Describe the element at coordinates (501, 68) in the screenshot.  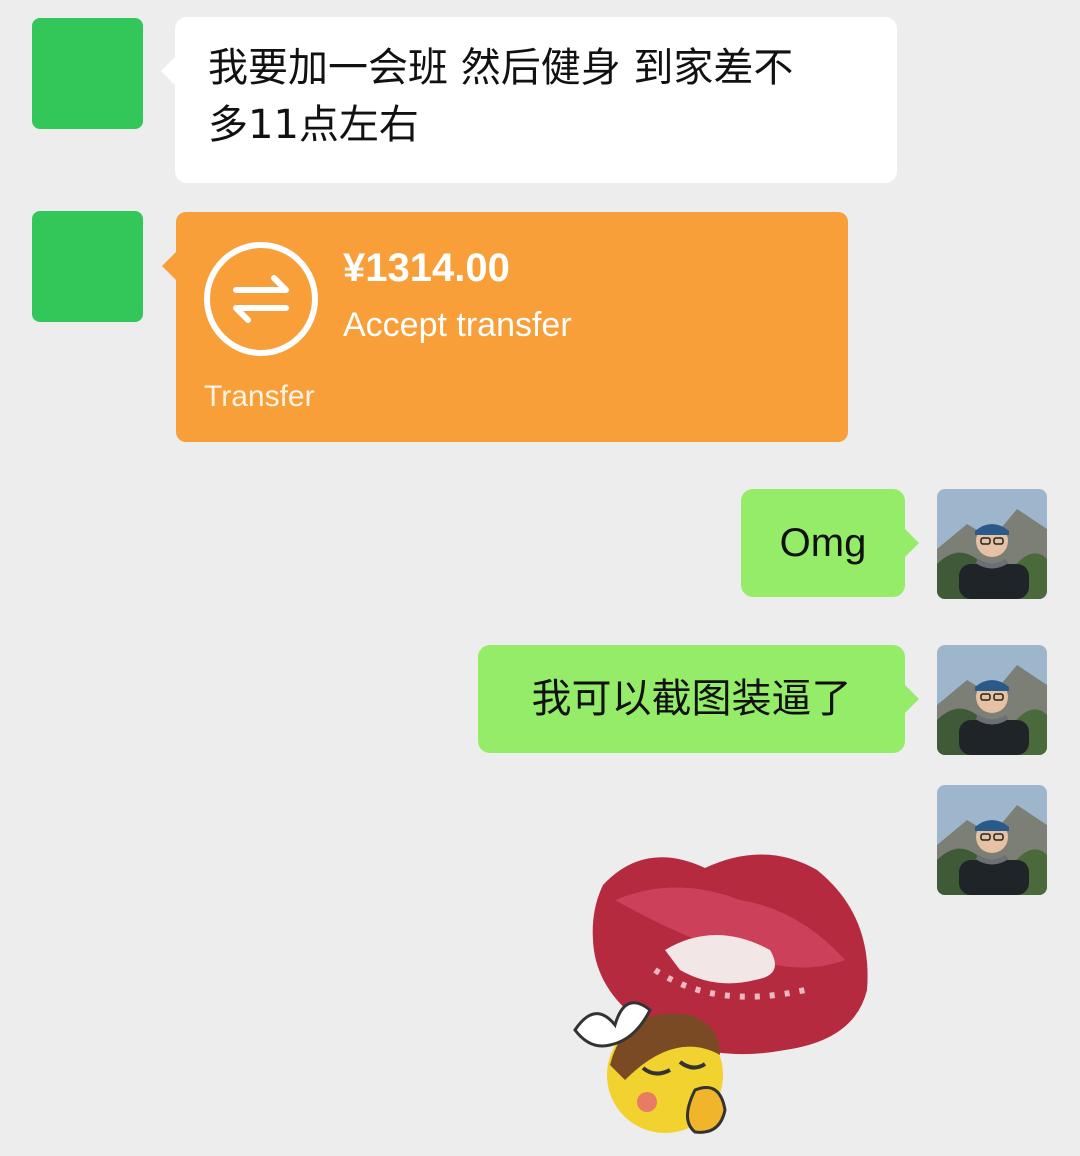
I see `message-text-line-1: 我要加一会班 然后健身 到家差不` at that location.